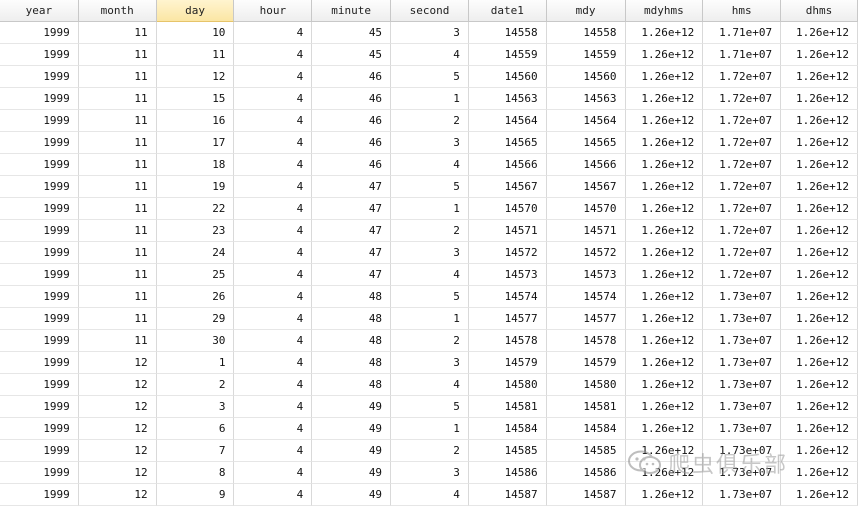 The height and width of the screenshot is (509, 858). What do you see at coordinates (586, 11) in the screenshot?
I see `column-header-mdy: mdy` at bounding box center [586, 11].